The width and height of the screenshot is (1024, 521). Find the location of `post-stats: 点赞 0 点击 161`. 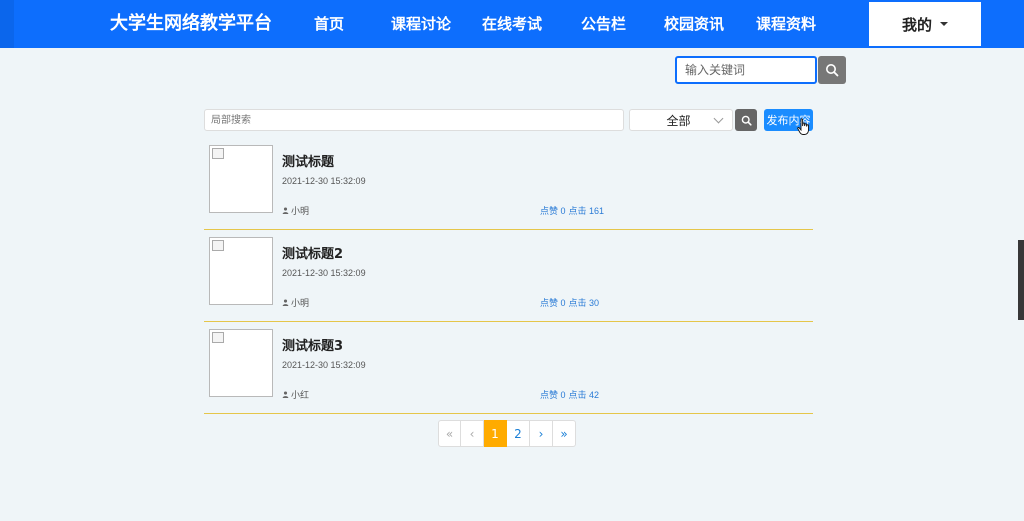

post-stats: 点赞 0 点击 161 is located at coordinates (573, 210).